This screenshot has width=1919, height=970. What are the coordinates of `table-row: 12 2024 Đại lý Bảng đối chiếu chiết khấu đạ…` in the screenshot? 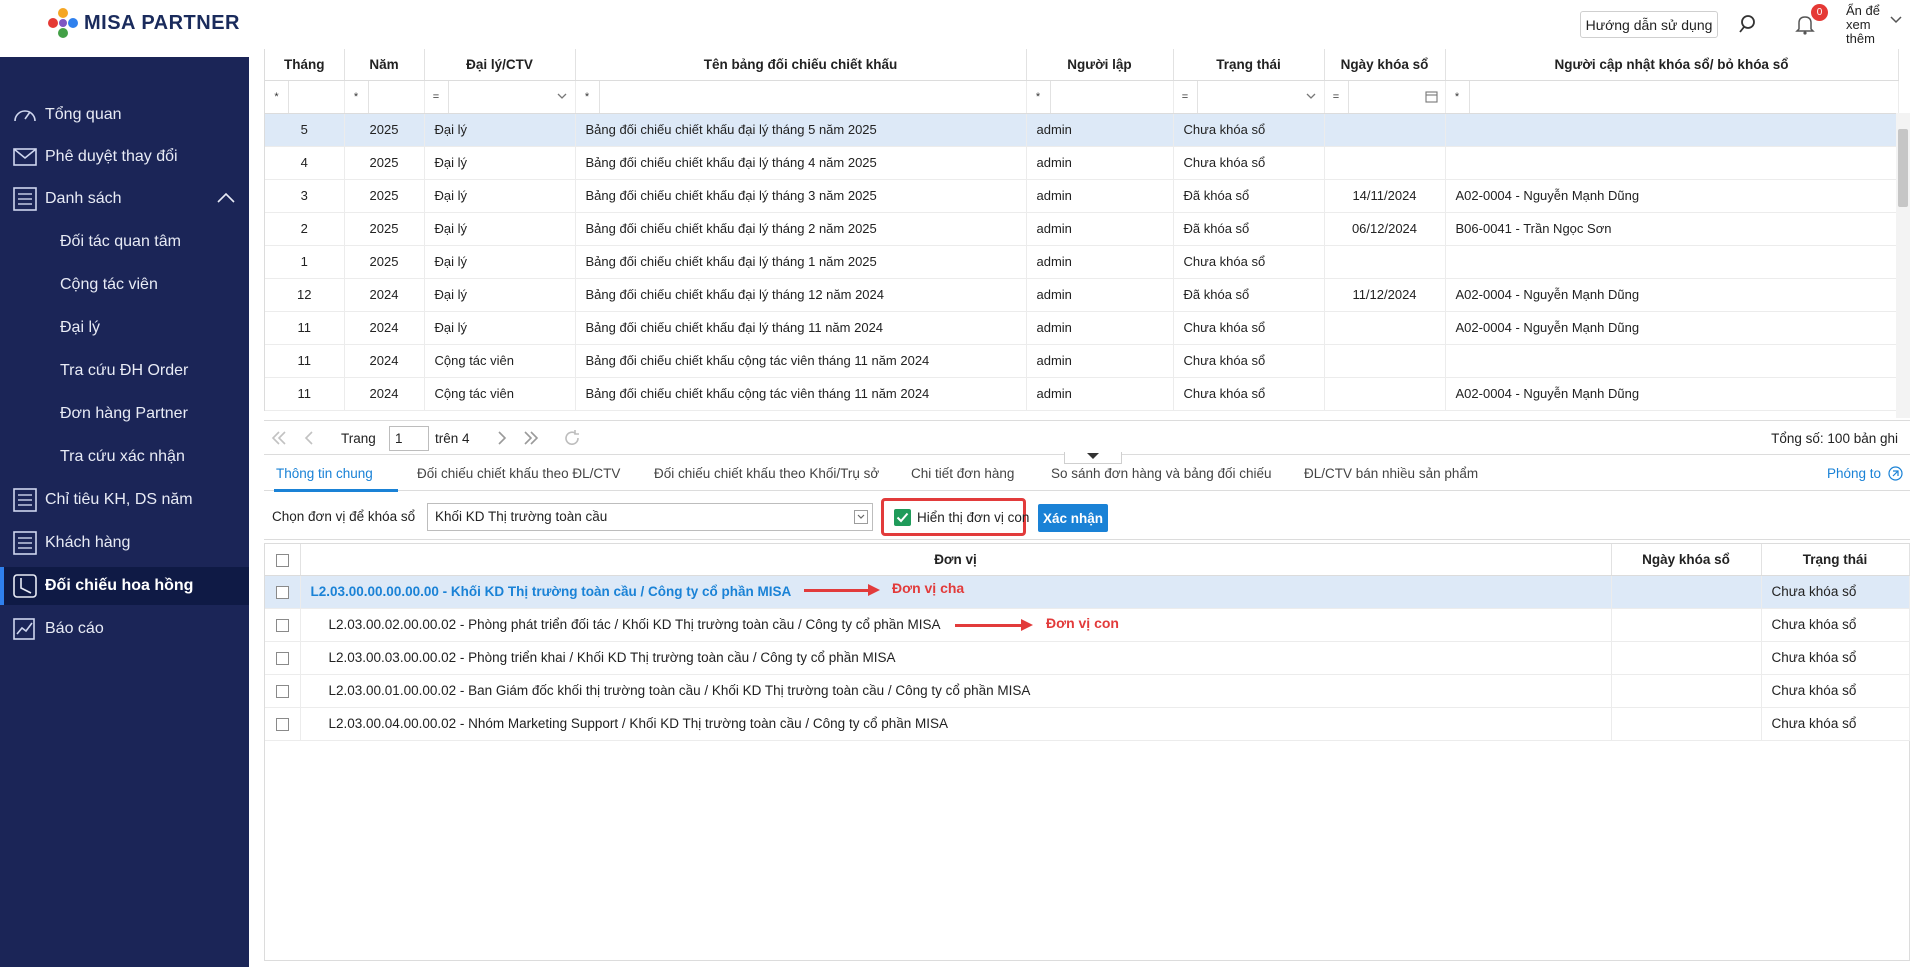 It's located at (1082, 295).